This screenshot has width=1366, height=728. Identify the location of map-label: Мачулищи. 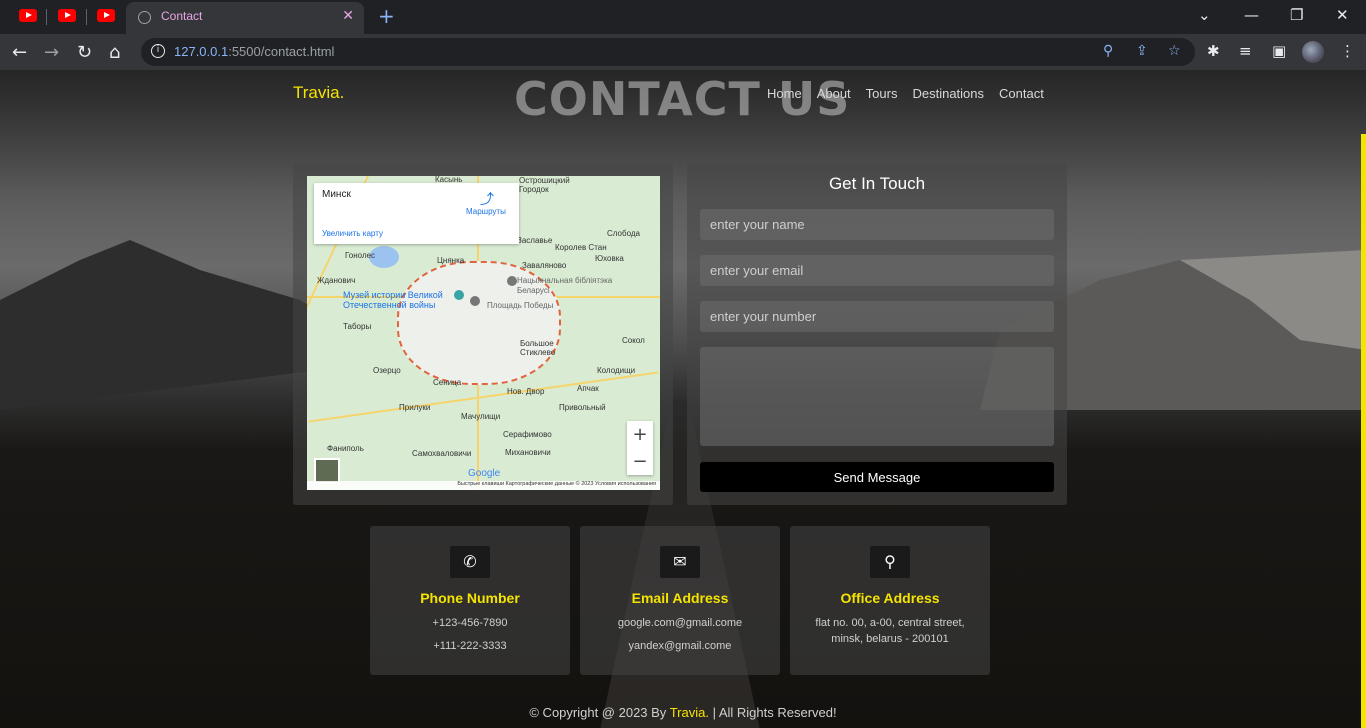
(481, 416).